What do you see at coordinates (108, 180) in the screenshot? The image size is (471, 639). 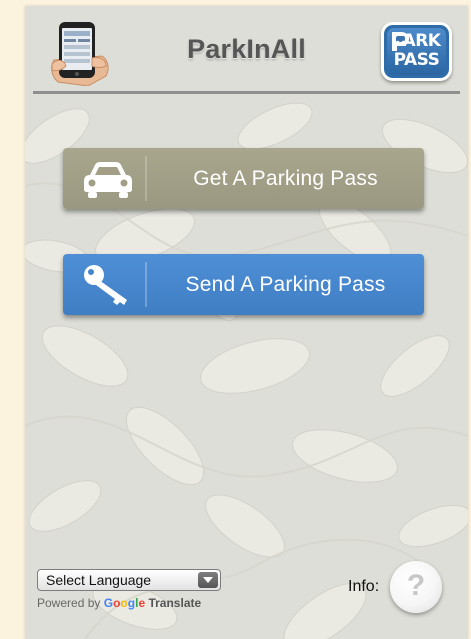 I see `car-icon` at bounding box center [108, 180].